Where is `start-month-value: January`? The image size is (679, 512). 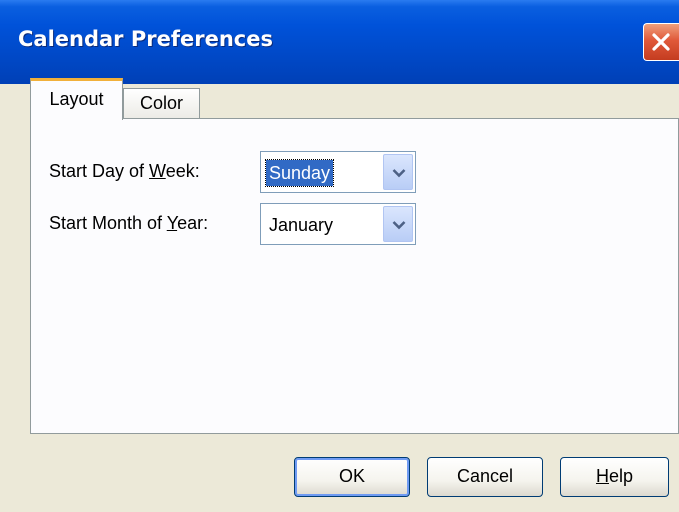 start-month-value: January is located at coordinates (301, 225).